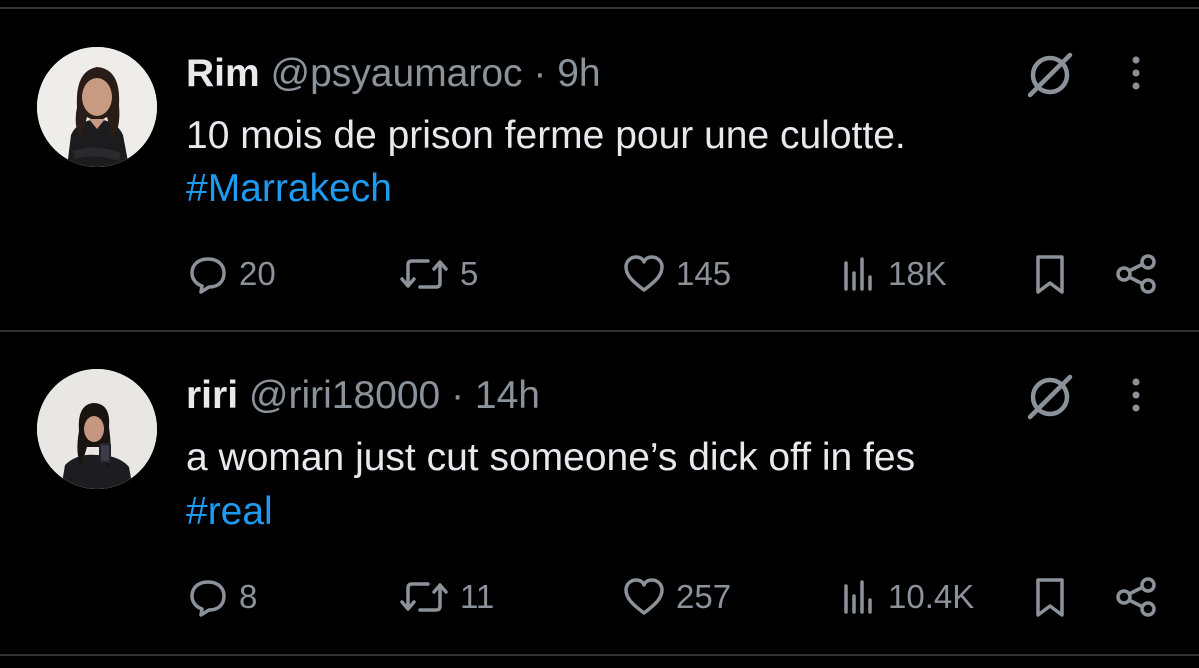  What do you see at coordinates (507, 395) in the screenshot?
I see `timestamp: 14h` at bounding box center [507, 395].